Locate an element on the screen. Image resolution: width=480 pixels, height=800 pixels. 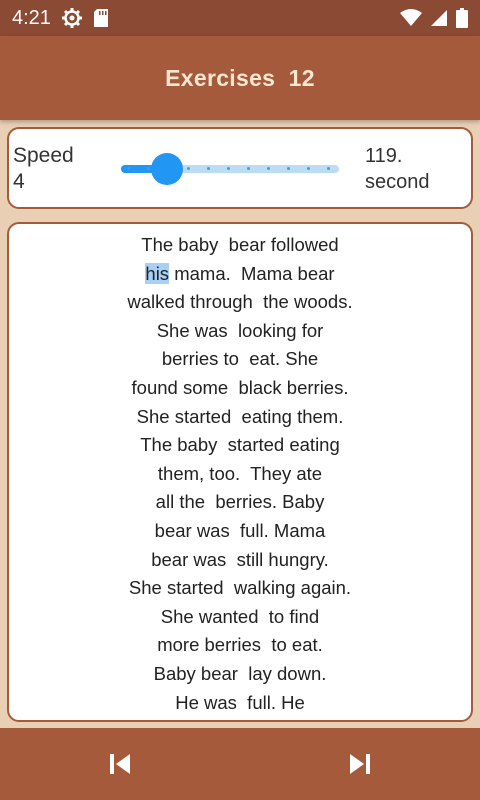
app-bar: Exercises 12 is located at coordinates (240, 78).